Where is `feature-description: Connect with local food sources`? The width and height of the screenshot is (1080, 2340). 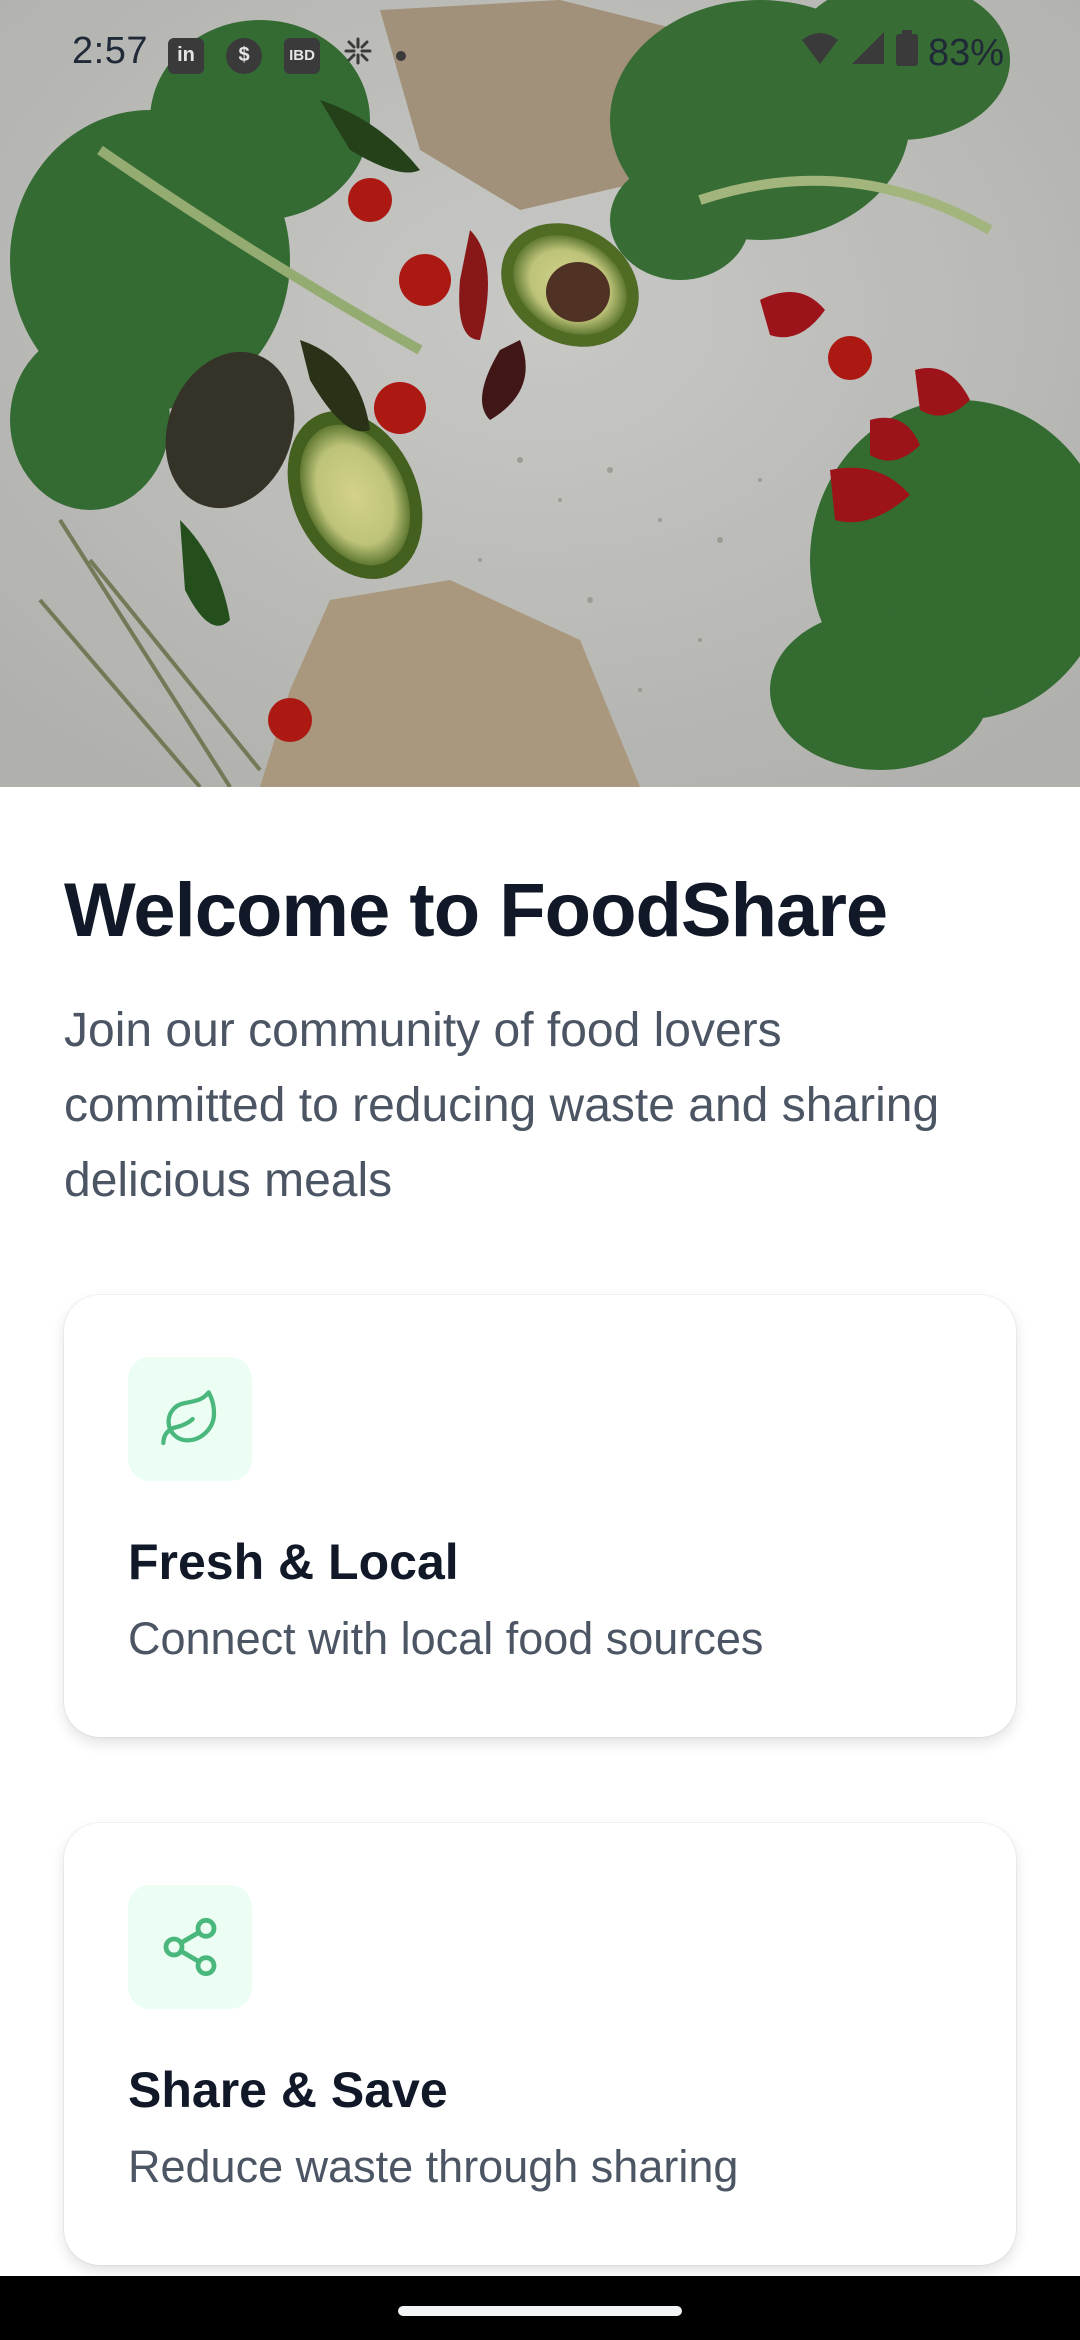 feature-description: Connect with local food sources is located at coordinates (446, 1638).